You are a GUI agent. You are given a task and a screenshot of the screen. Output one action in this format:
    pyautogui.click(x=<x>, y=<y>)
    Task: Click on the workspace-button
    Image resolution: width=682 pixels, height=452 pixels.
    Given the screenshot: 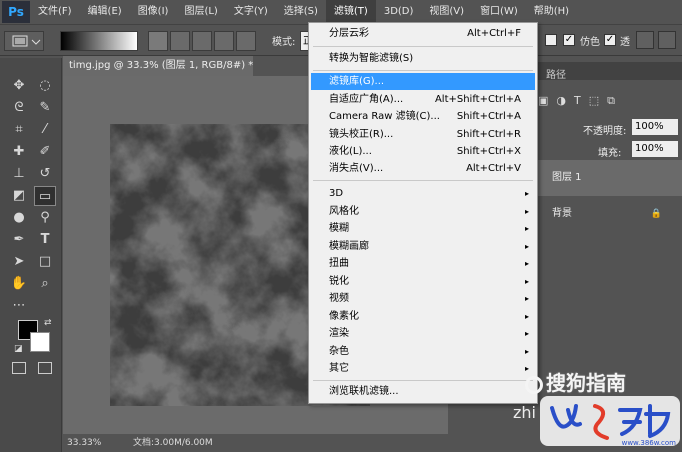 What is the action you would take?
    pyautogui.click(x=645, y=40)
    